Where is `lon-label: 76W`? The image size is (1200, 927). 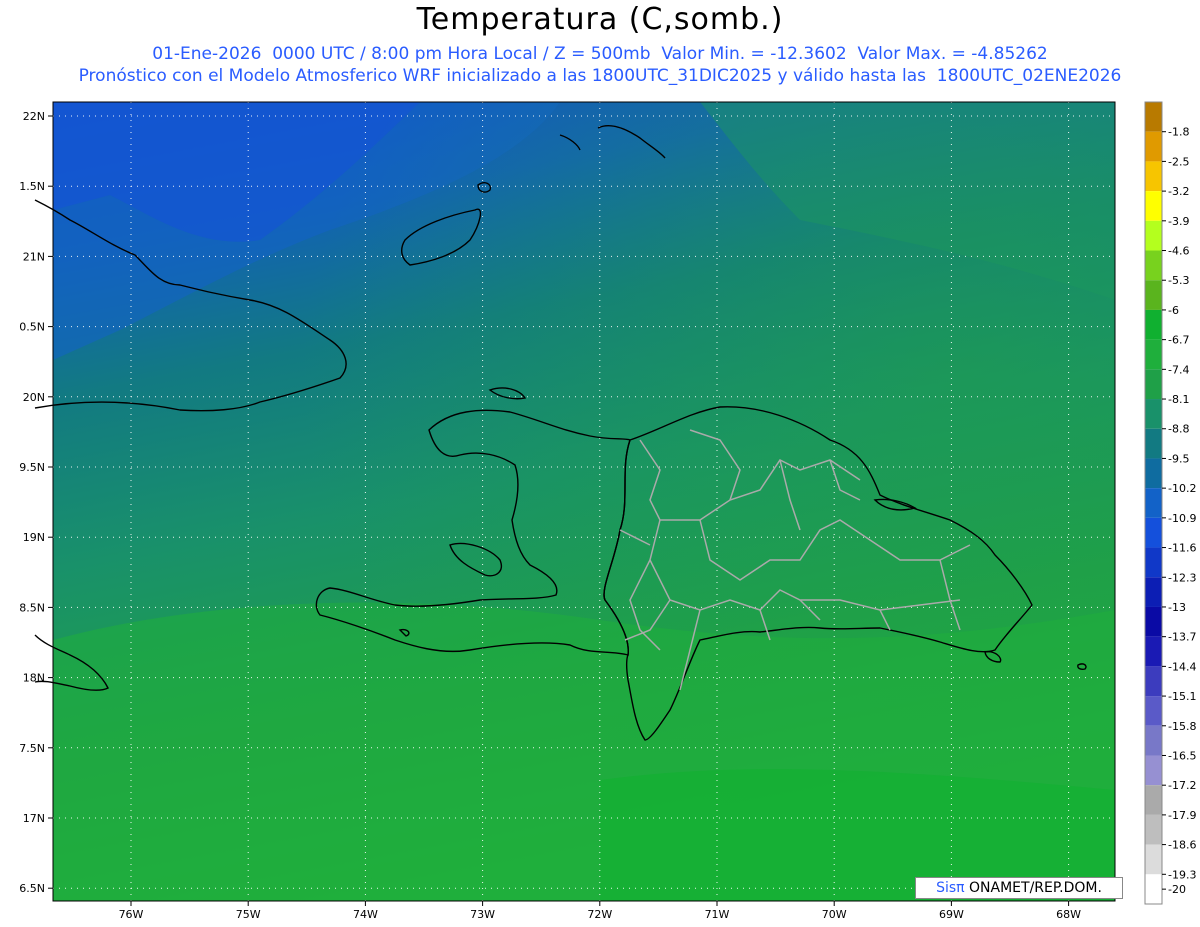
lon-label: 76W is located at coordinates (131, 914).